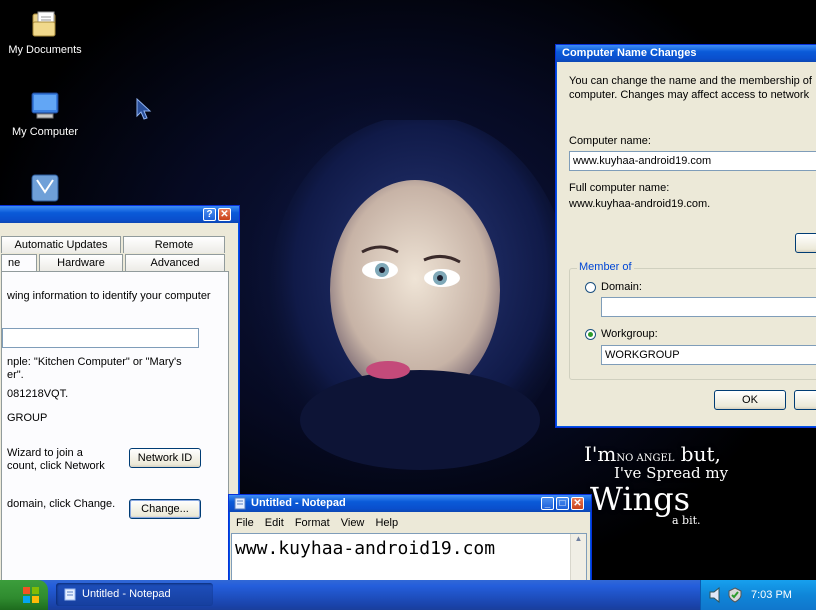 The image size is (816, 610). I want to click on minimize-button: _, so click(547, 503).